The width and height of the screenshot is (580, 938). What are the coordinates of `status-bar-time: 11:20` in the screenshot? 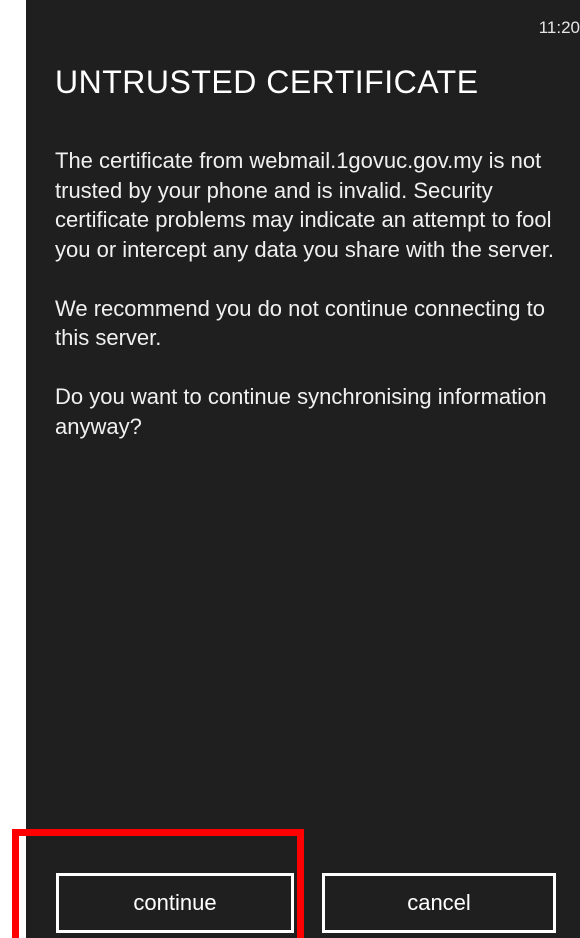 It's located at (559, 27).